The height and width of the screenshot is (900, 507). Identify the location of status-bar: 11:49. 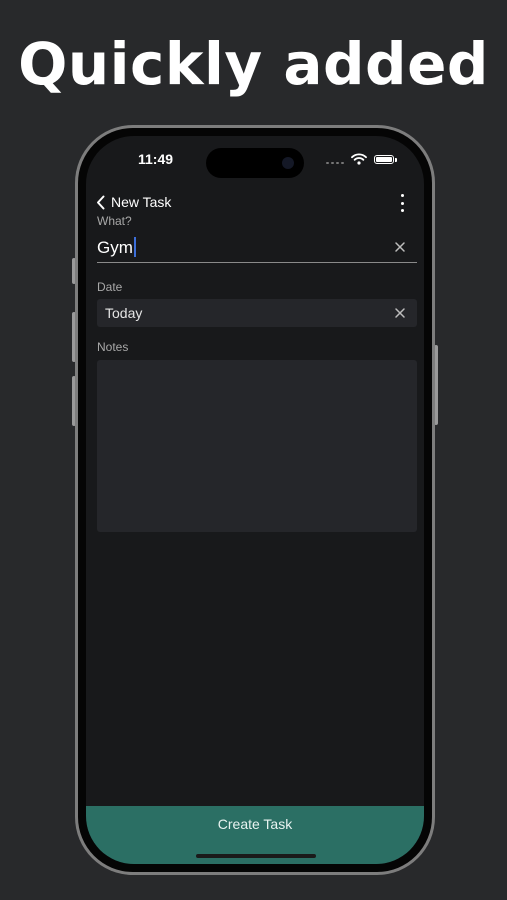
(255, 161).